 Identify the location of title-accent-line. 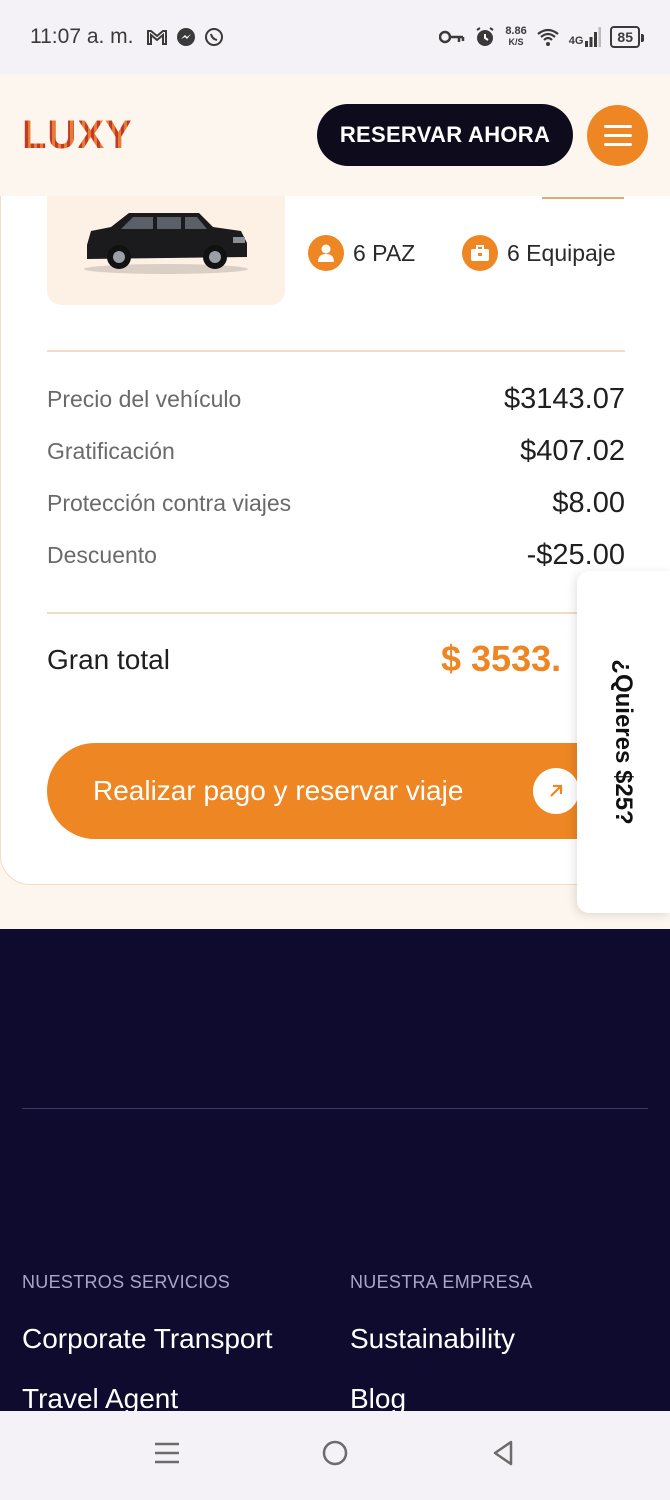
(583, 198).